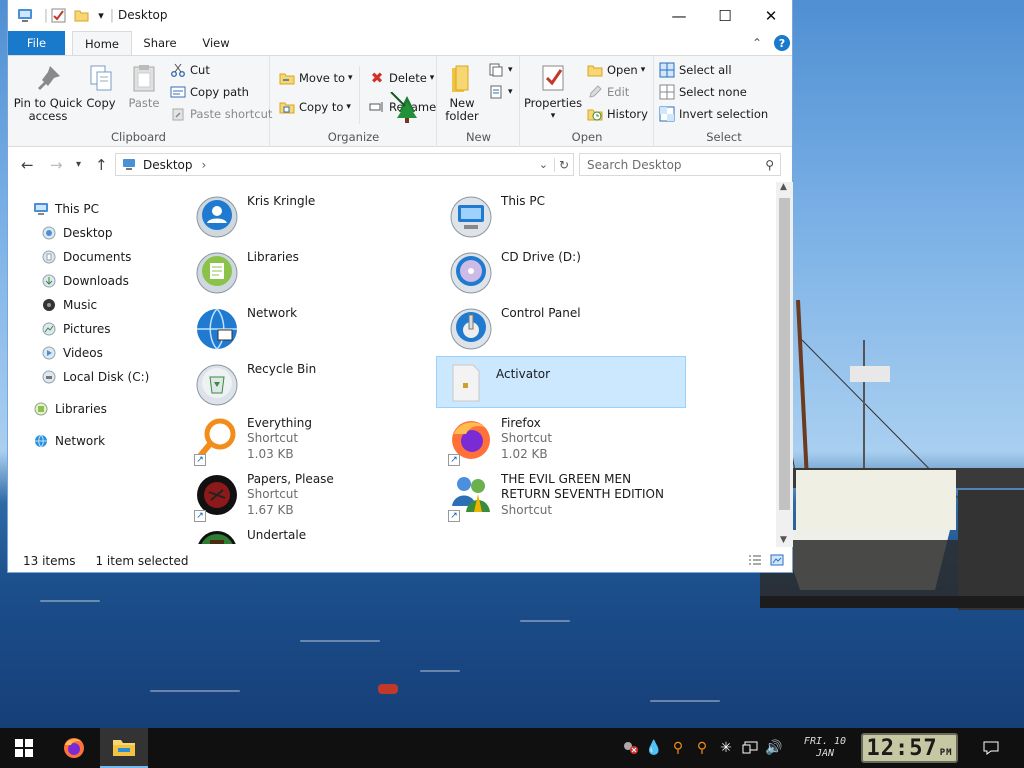 The height and width of the screenshot is (768, 1024). Describe the element at coordinates (553, 92) in the screenshot. I see `properties-button: Properties ▾` at that location.